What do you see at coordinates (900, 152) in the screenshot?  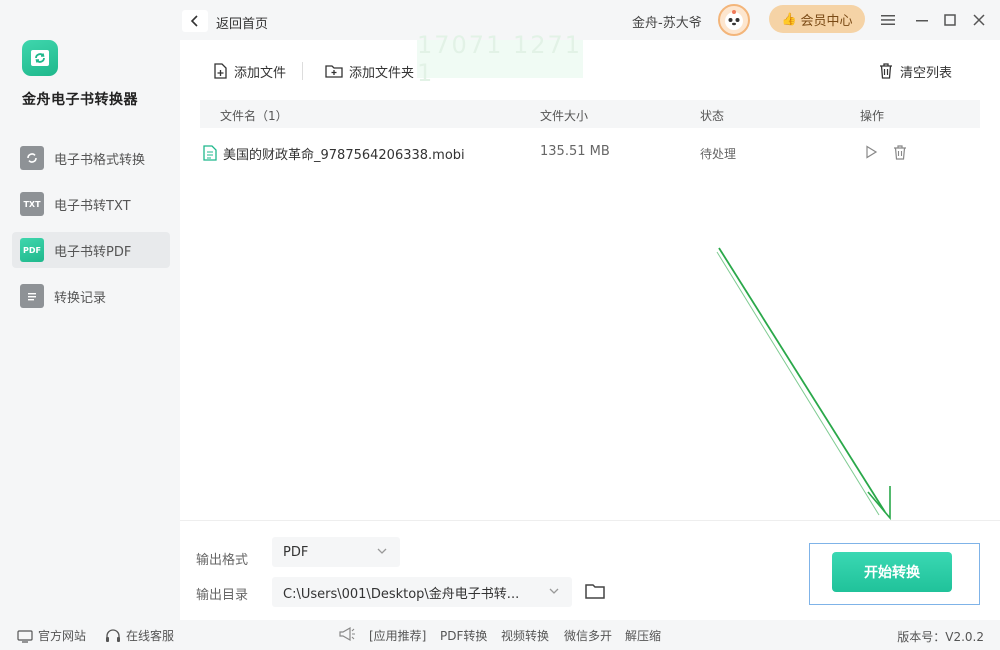 I see `delete-icon` at bounding box center [900, 152].